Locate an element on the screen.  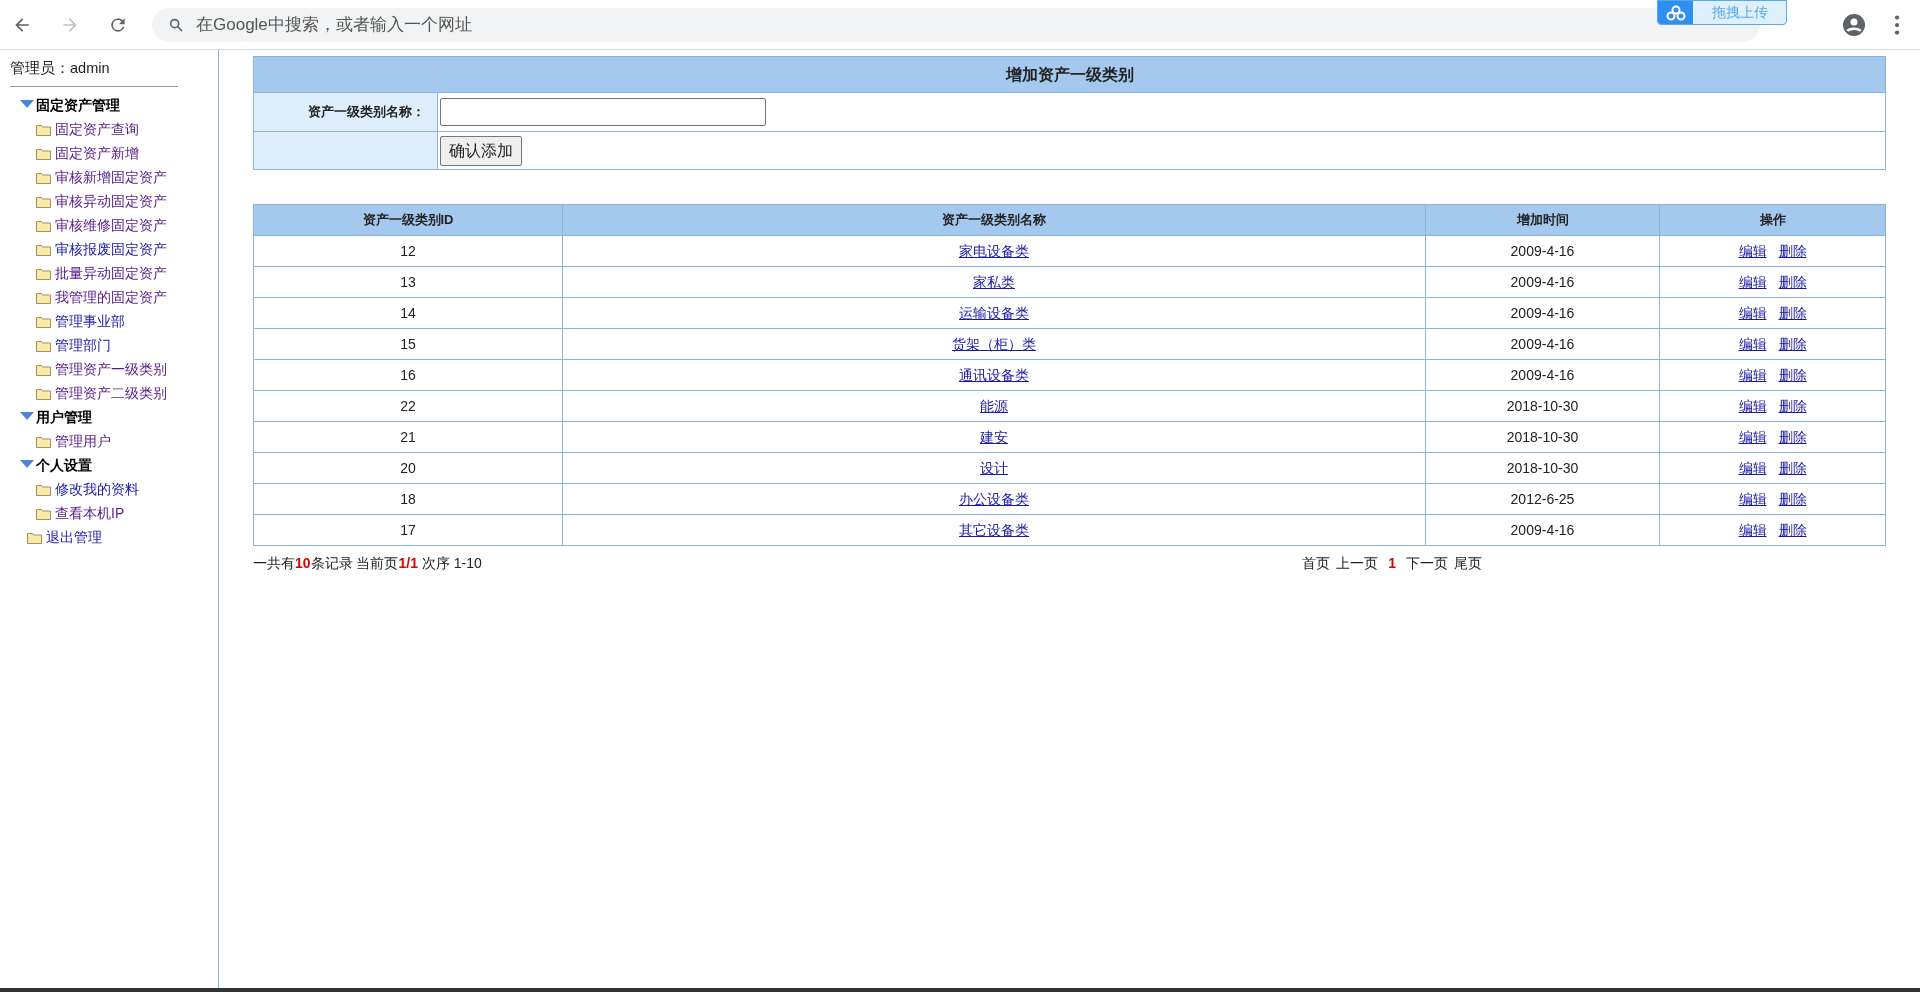
search-icon is located at coordinates (176, 24).